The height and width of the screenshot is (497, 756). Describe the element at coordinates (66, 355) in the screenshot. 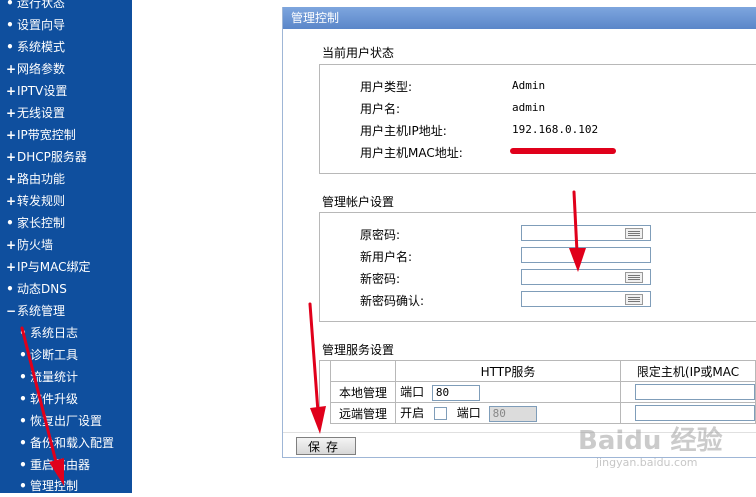

I see `sidebar-subitem-diagnostics: • 诊断工具` at that location.